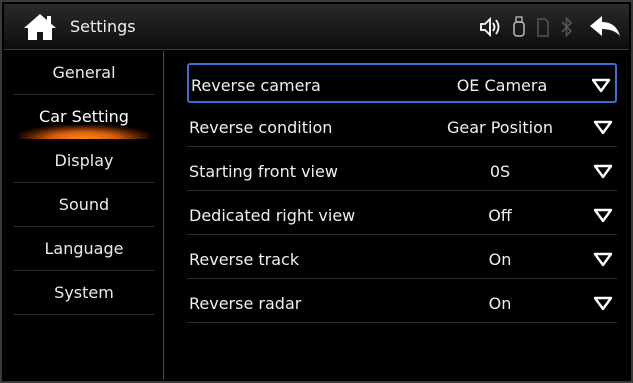  What do you see at coordinates (256, 85) in the screenshot?
I see `setting-label: Reverse camera` at bounding box center [256, 85].